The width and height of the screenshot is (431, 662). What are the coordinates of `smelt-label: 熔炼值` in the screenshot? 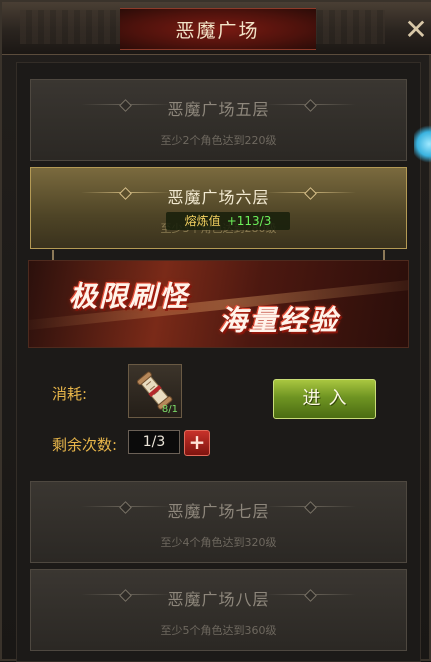 It's located at (202, 221).